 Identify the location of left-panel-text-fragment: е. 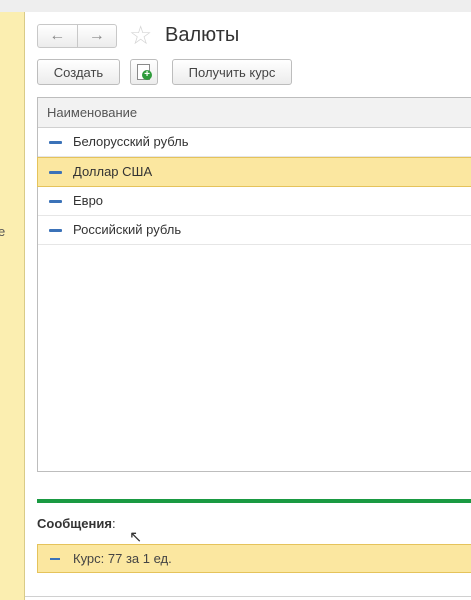
(3, 231).